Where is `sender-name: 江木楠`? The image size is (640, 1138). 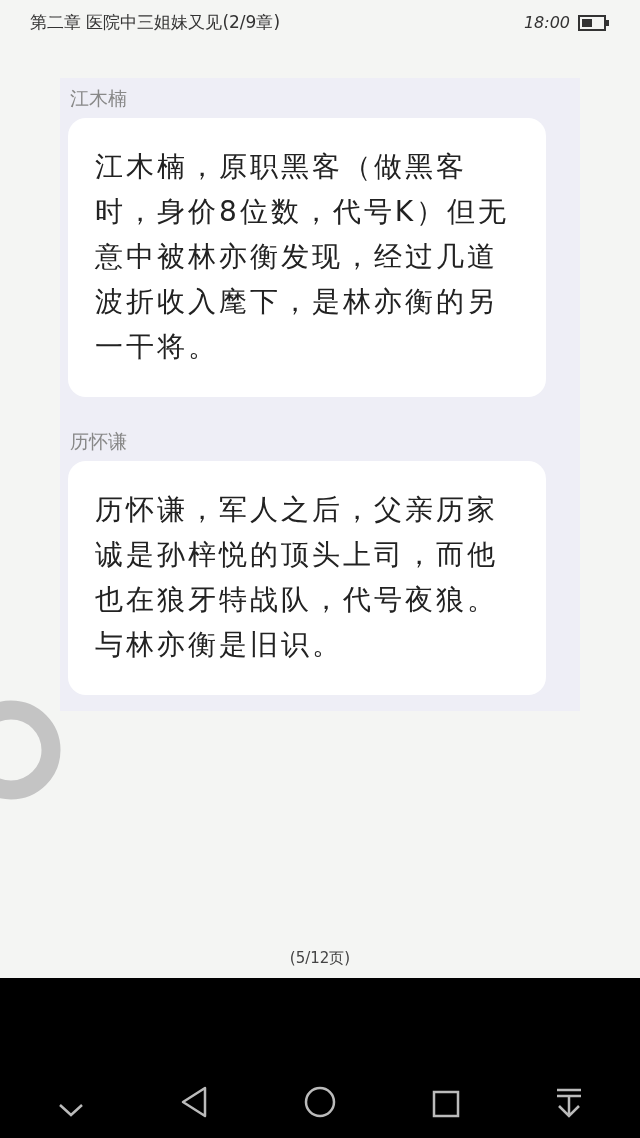 sender-name: 江木楠 is located at coordinates (98, 98).